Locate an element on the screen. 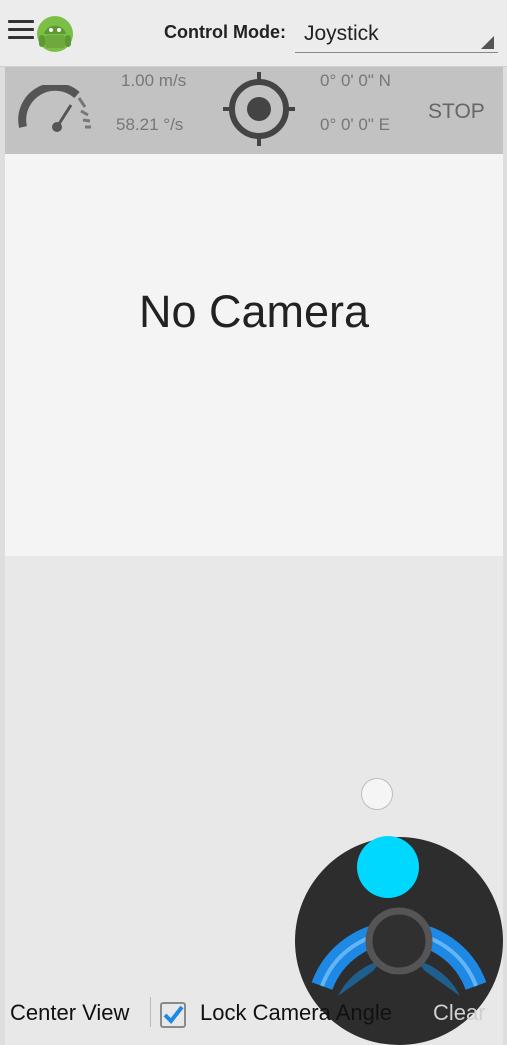  clear-button: Clear is located at coordinates (459, 1013).